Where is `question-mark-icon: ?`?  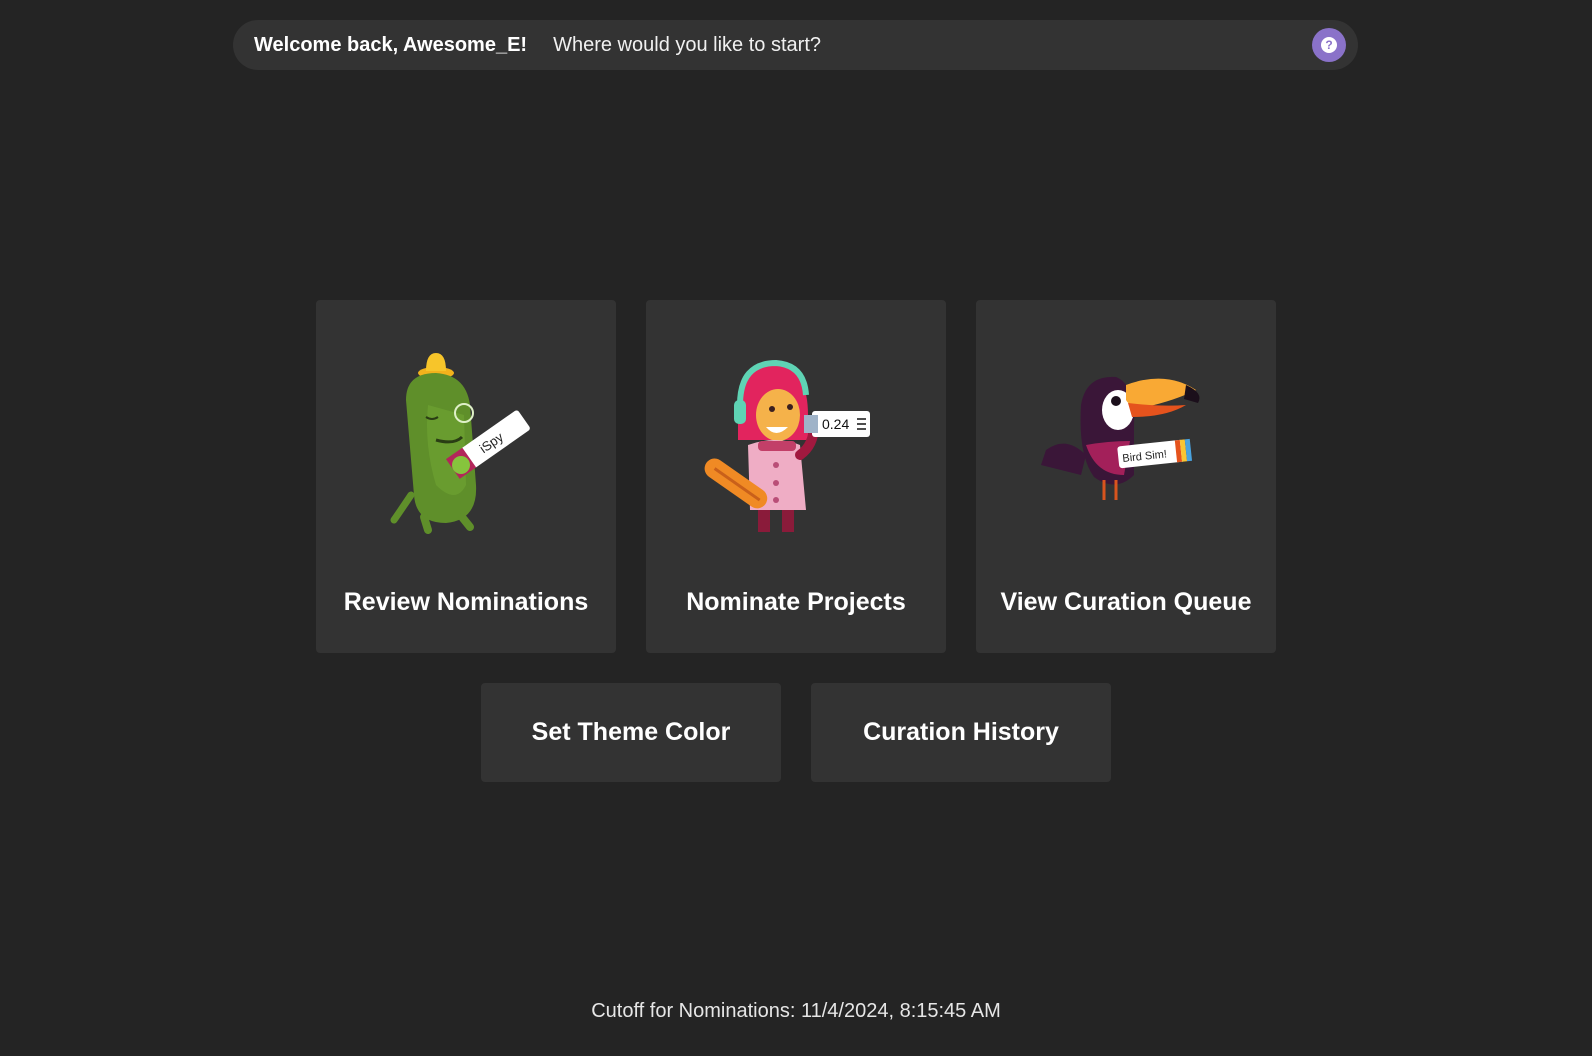
question-mark-icon: ? is located at coordinates (1329, 45).